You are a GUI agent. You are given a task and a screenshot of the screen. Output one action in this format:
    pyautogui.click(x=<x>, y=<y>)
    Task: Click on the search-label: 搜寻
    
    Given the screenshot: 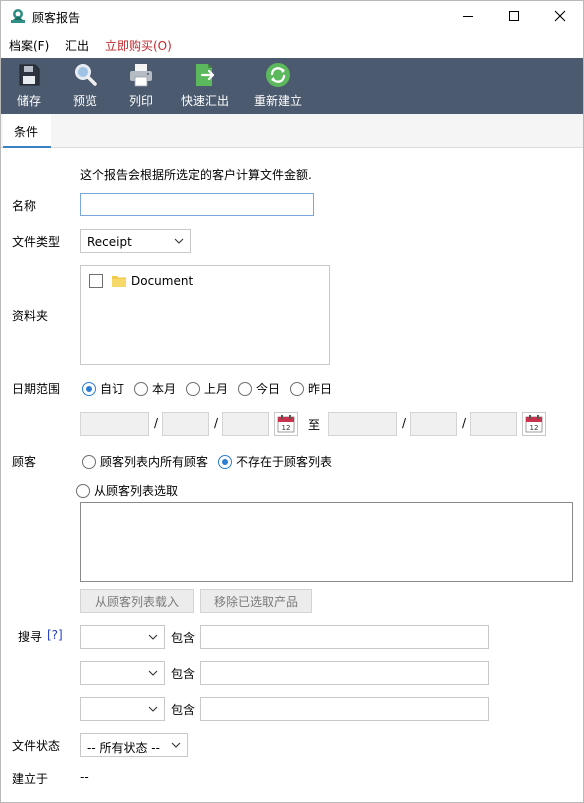 What is the action you would take?
    pyautogui.click(x=30, y=637)
    